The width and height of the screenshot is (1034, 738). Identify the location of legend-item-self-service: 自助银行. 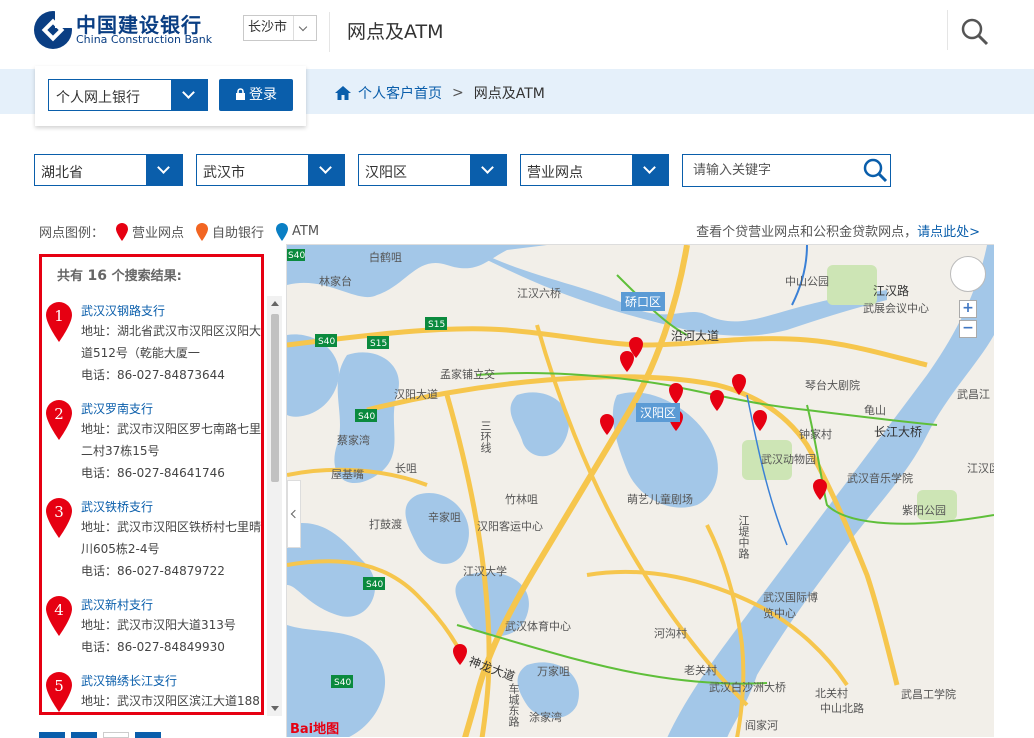
(230, 231).